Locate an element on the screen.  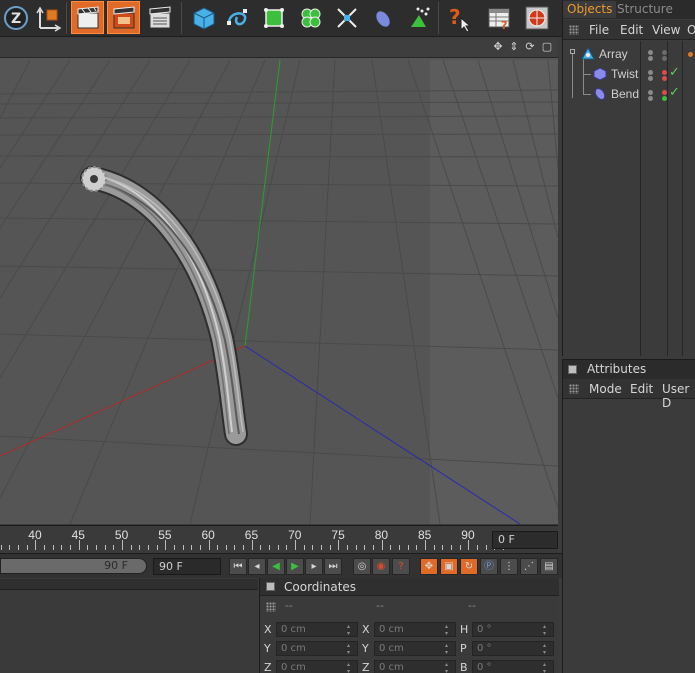
move-view-icon: ✥ is located at coordinates (498, 47).